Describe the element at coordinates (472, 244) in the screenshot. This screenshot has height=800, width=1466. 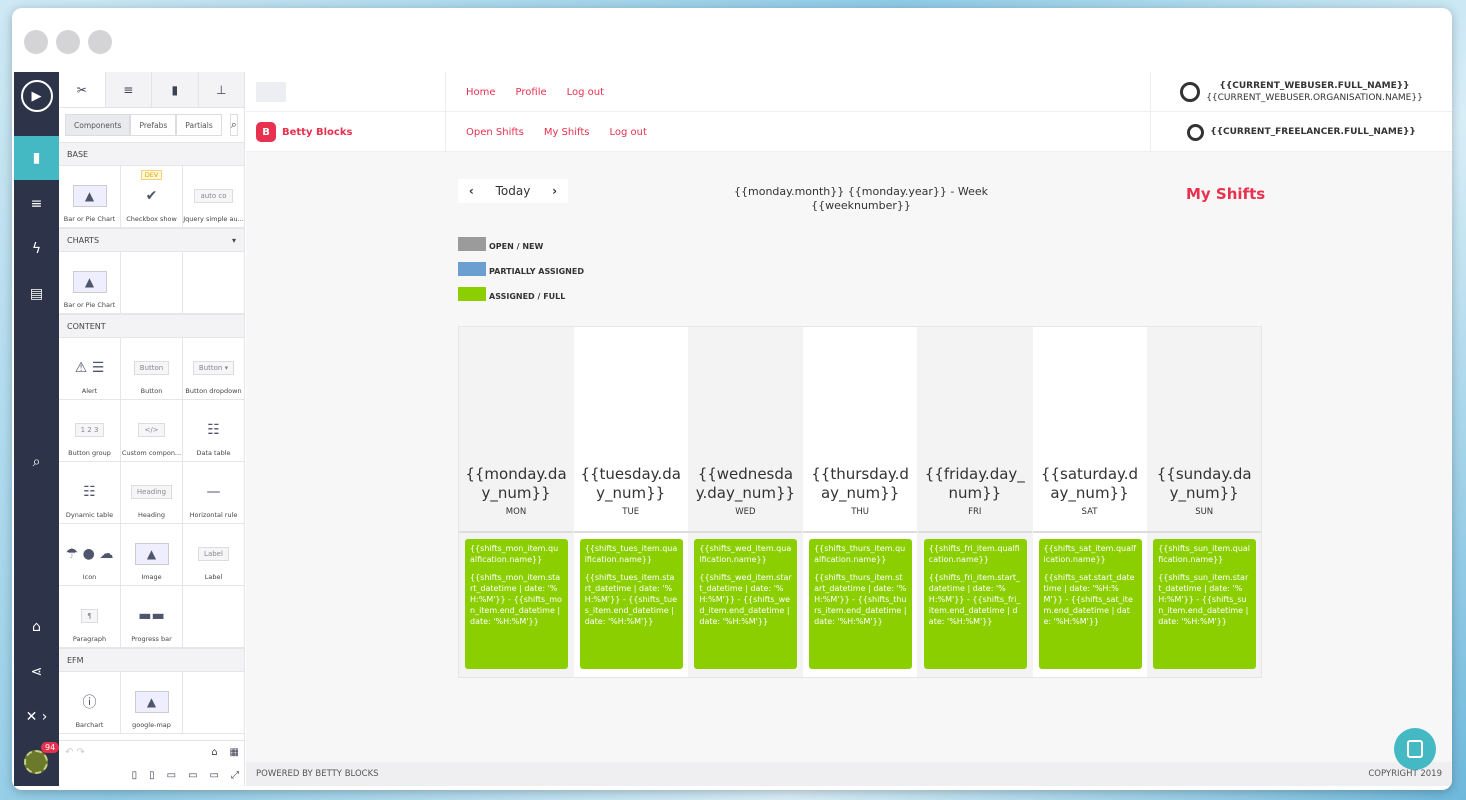
I see `legend-swatch` at that location.